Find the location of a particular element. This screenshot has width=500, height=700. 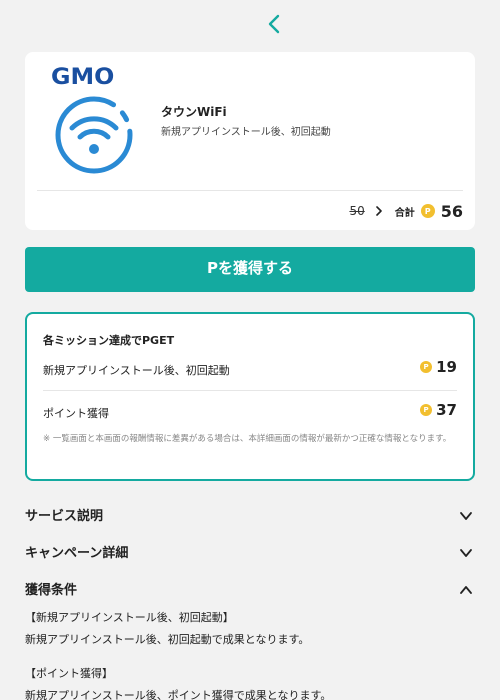

mission-points: P 37 is located at coordinates (438, 410).